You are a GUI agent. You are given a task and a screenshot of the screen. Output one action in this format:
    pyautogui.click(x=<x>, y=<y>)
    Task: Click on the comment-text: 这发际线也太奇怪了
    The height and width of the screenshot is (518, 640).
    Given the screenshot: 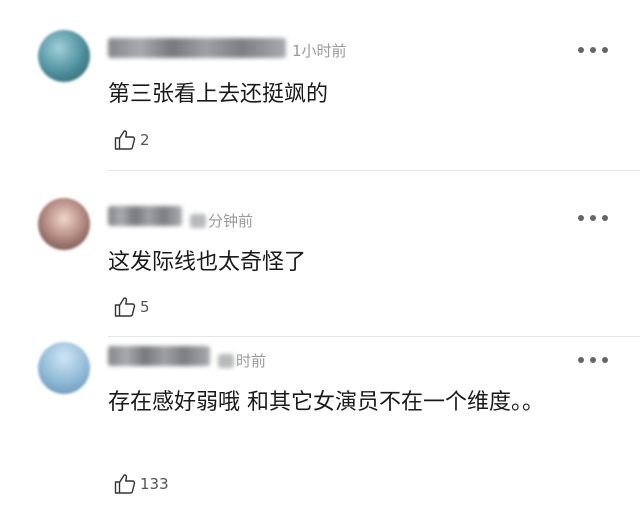 What is the action you would take?
    pyautogui.click(x=207, y=262)
    